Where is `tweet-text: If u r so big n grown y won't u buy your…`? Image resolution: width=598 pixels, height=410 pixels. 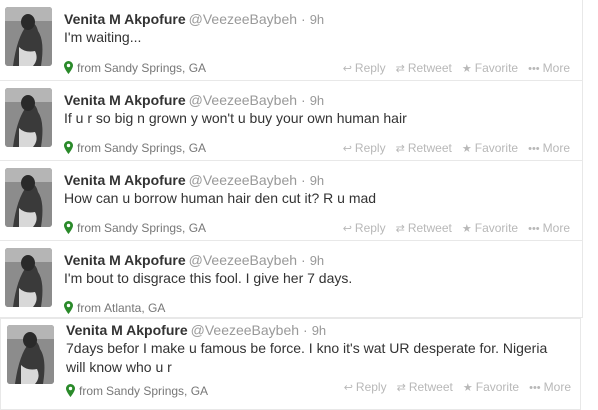
tweet-text: If u r so big n grown y won't u buy your… is located at coordinates (235, 118).